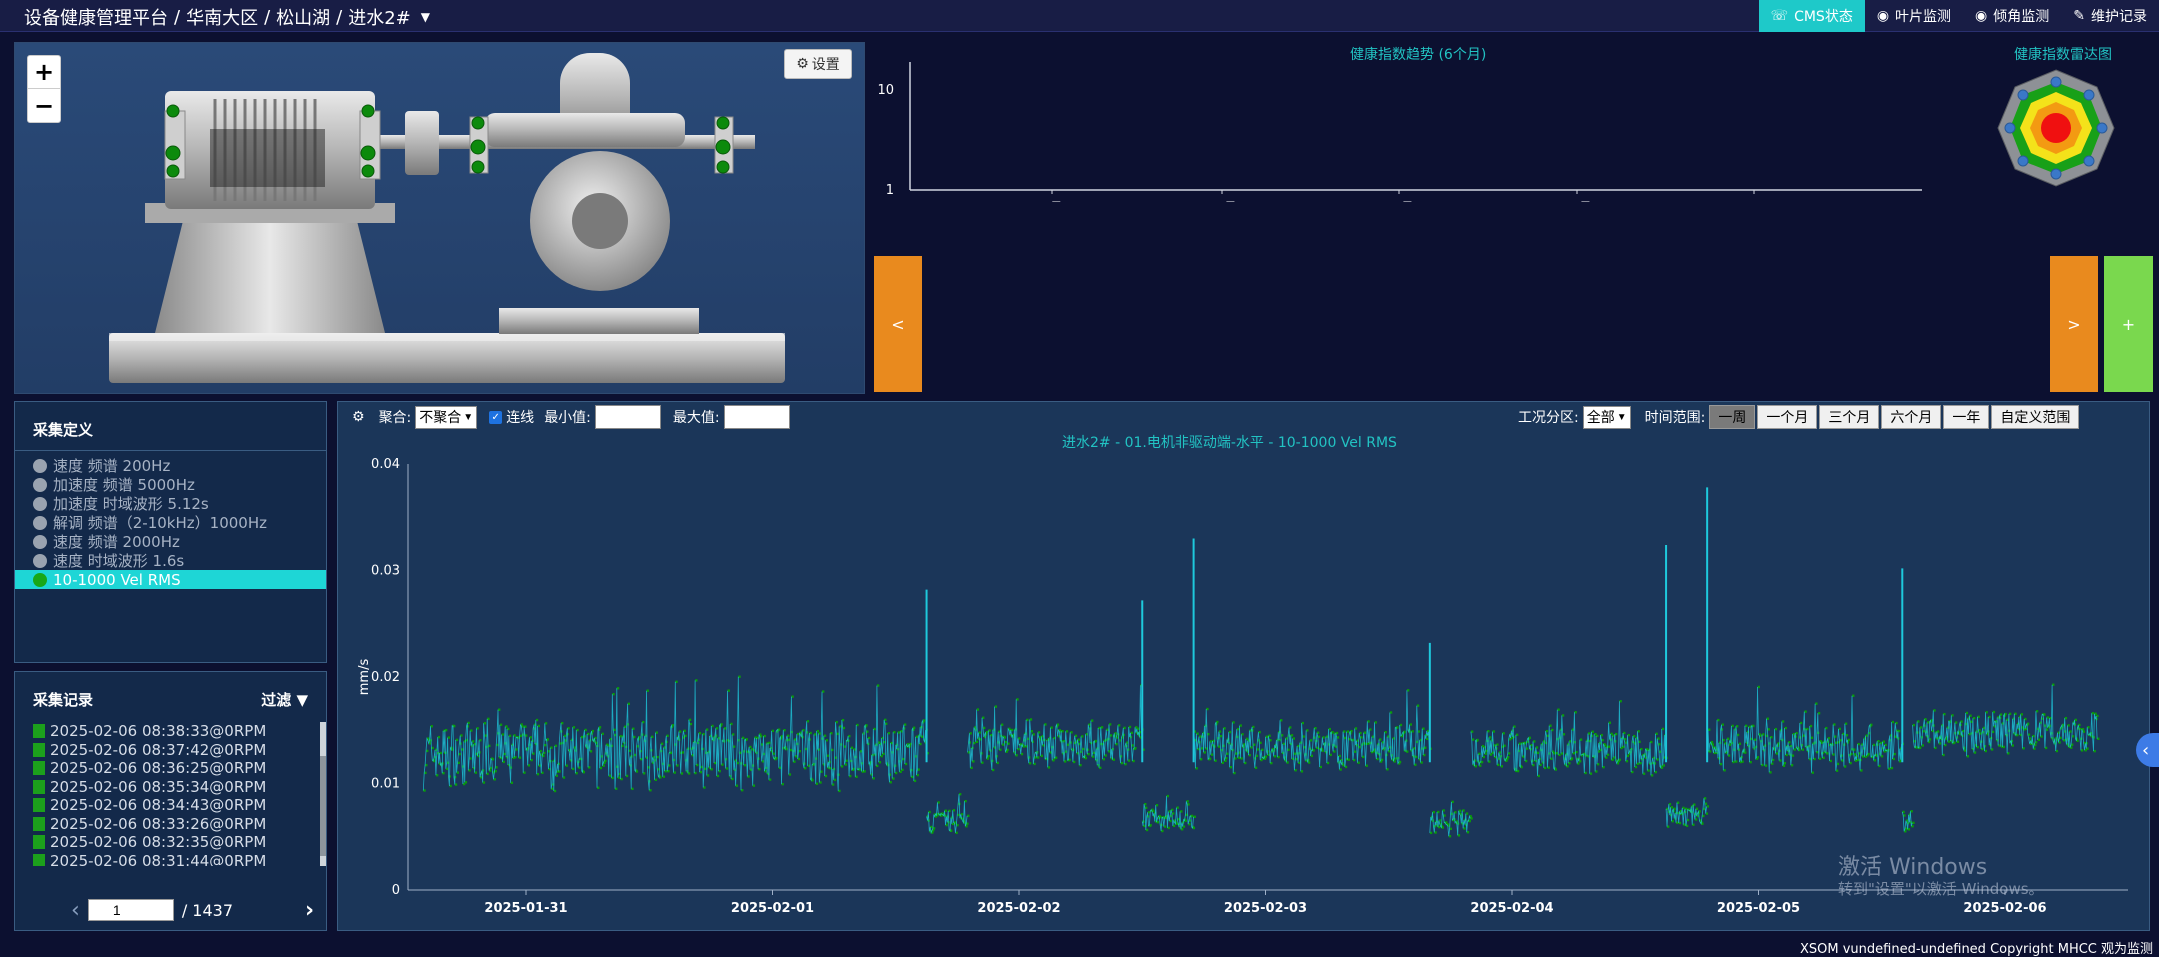 The height and width of the screenshot is (957, 2159). Describe the element at coordinates (96, 17) in the screenshot. I see `breadcrumb-platform: 设备健康管理平台` at that location.